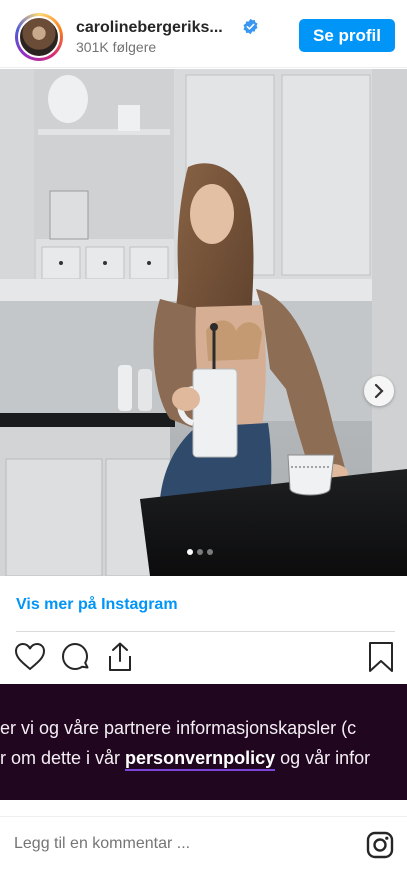 This screenshot has width=407, height=870. I want to click on instagram-logo-icon, so click(380, 845).